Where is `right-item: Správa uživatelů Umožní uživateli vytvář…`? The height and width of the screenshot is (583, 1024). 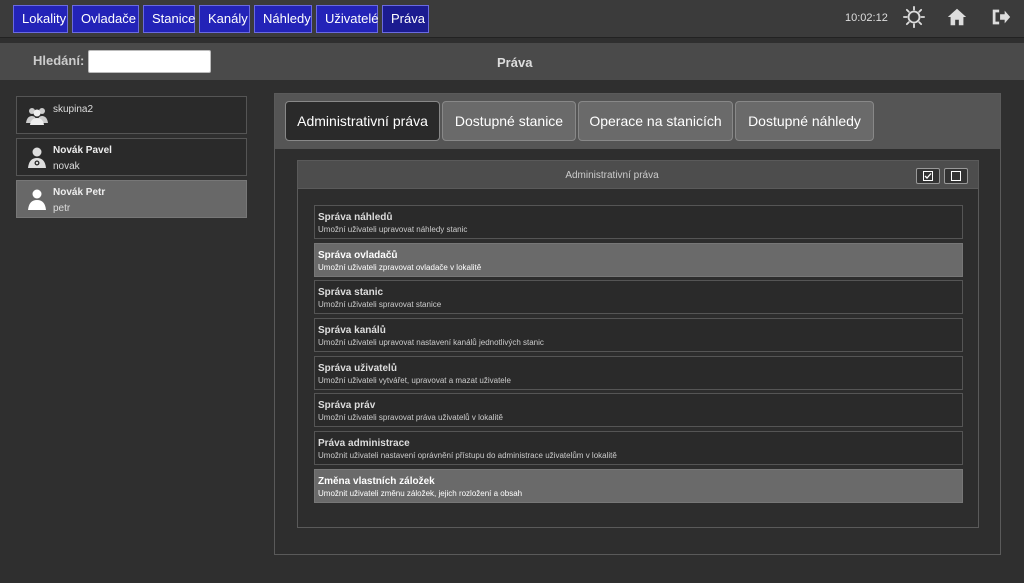 right-item: Správa uživatelů Umožní uživateli vytvář… is located at coordinates (638, 372).